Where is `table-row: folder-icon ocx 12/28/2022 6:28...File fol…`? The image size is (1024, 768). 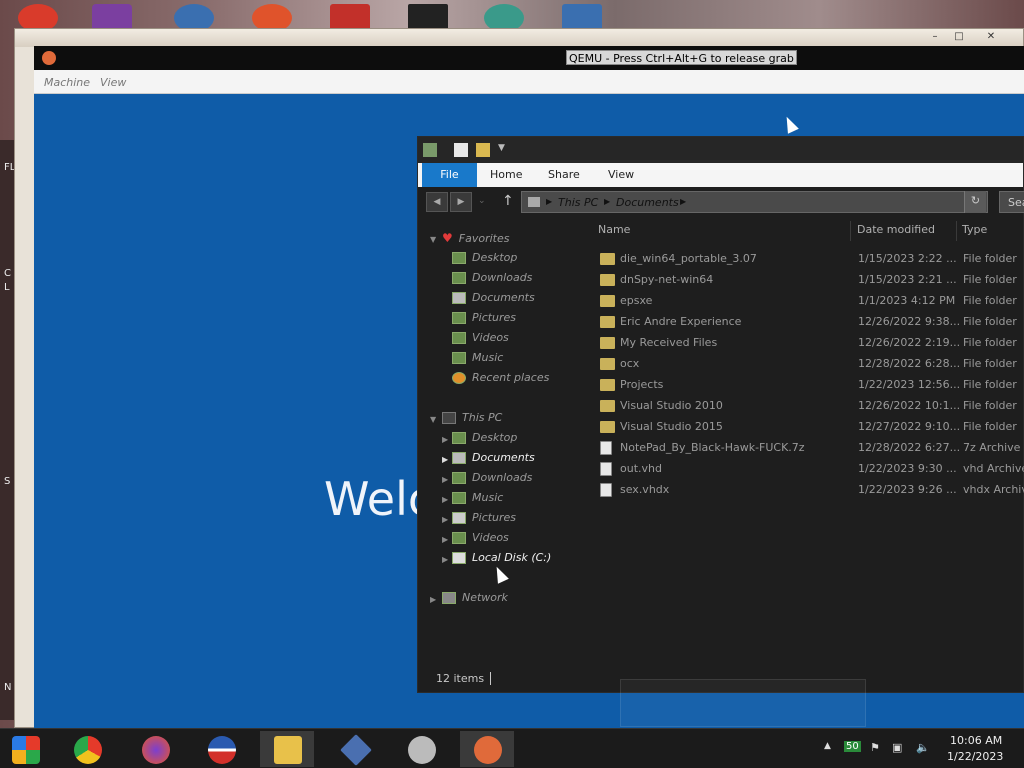
table-row: folder-icon ocx 12/28/2022 6:28...File fol… is located at coordinates (807, 364).